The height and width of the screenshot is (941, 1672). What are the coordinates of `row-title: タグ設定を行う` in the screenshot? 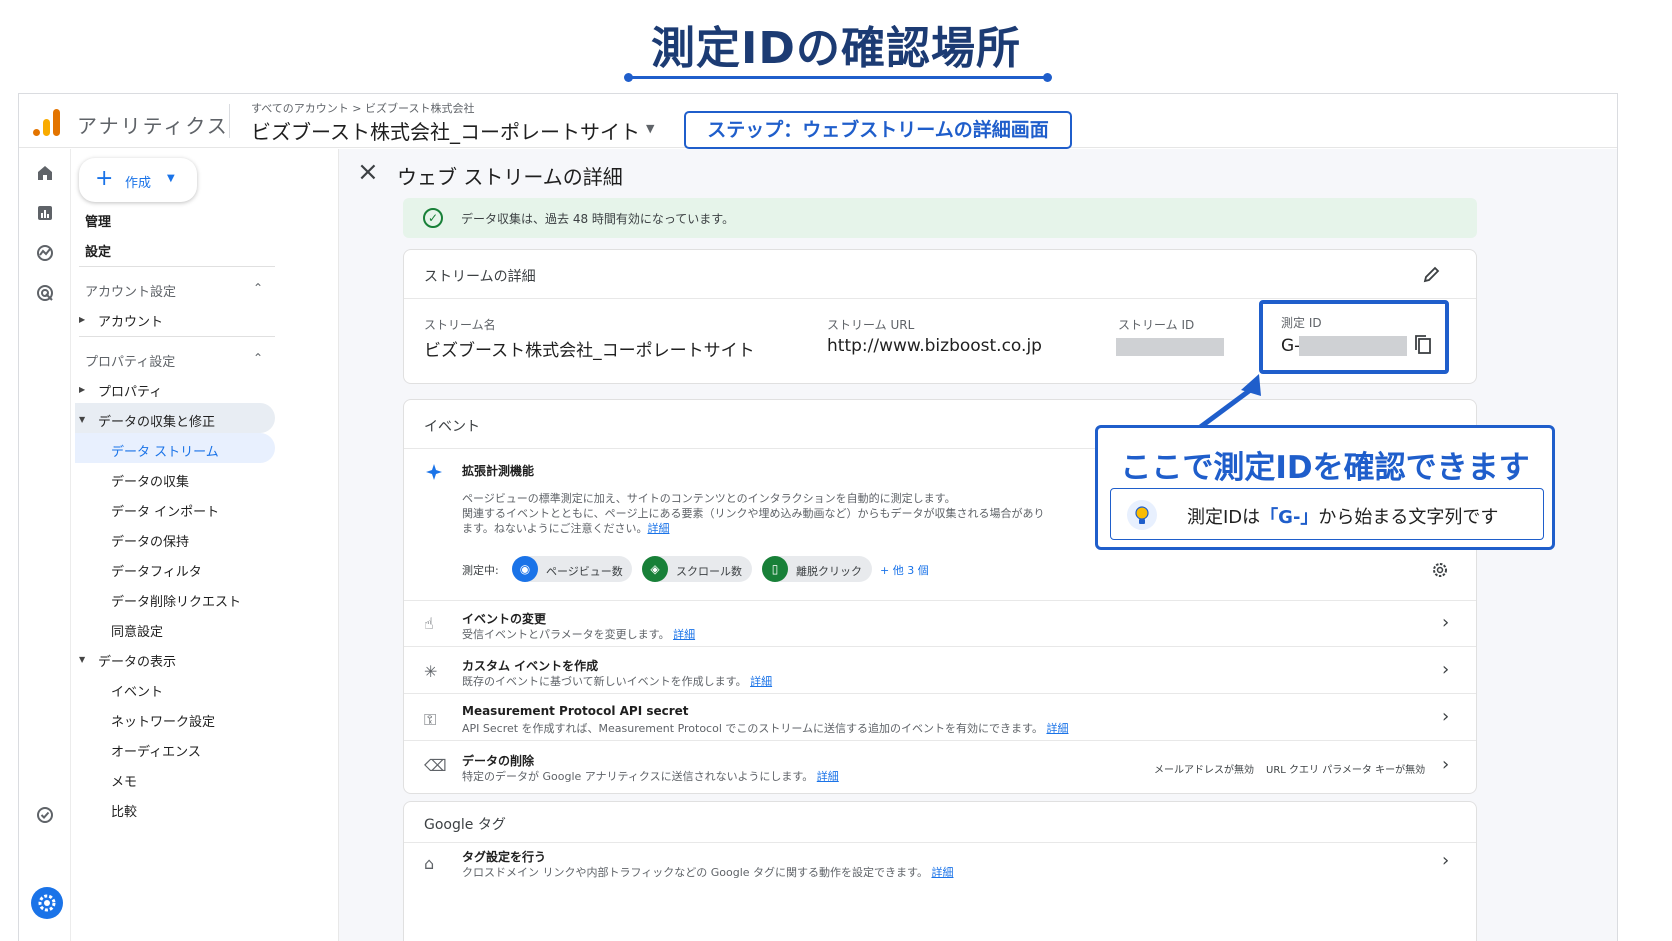 It's located at (504, 856).